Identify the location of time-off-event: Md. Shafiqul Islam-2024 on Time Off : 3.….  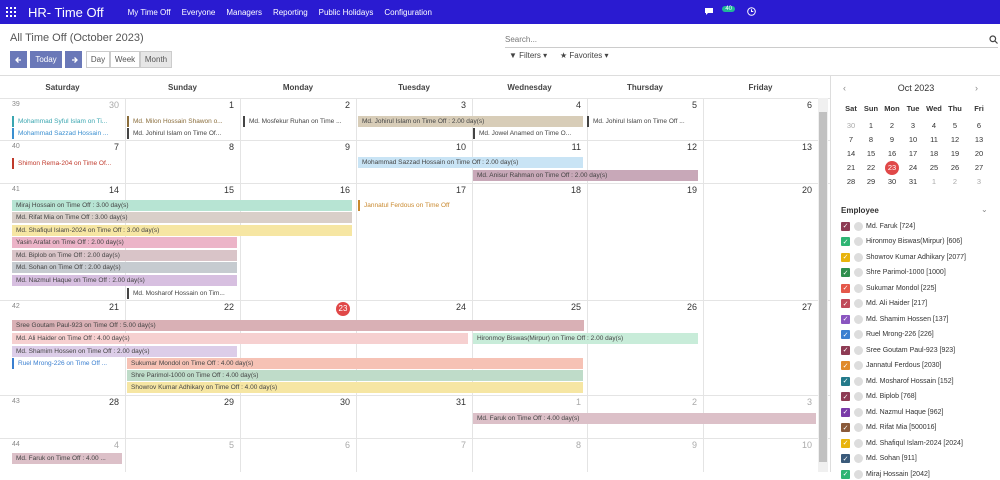
(182, 230).